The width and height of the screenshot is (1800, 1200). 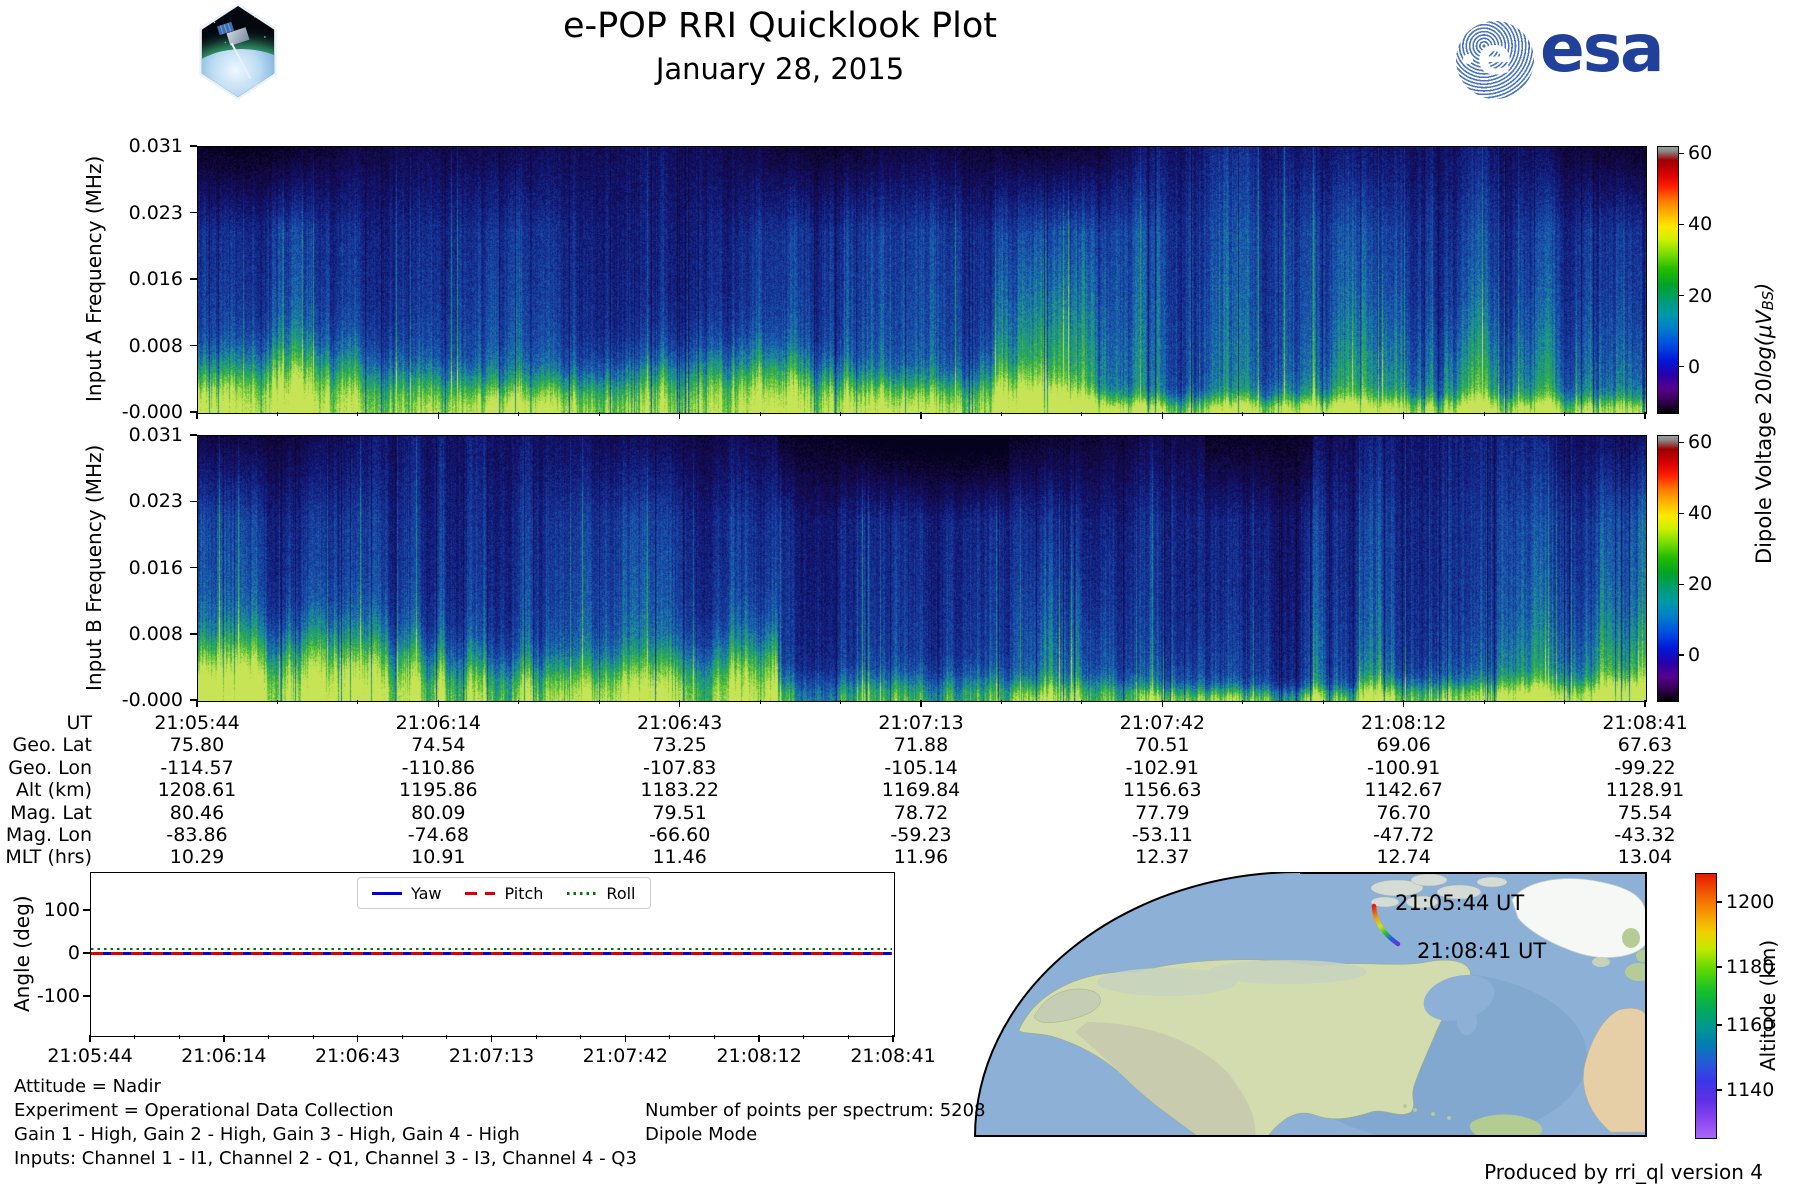 What do you see at coordinates (94, 567) in the screenshot?
I see `spectrogram-b-ylabel: Input B Frequency (MHz)` at bounding box center [94, 567].